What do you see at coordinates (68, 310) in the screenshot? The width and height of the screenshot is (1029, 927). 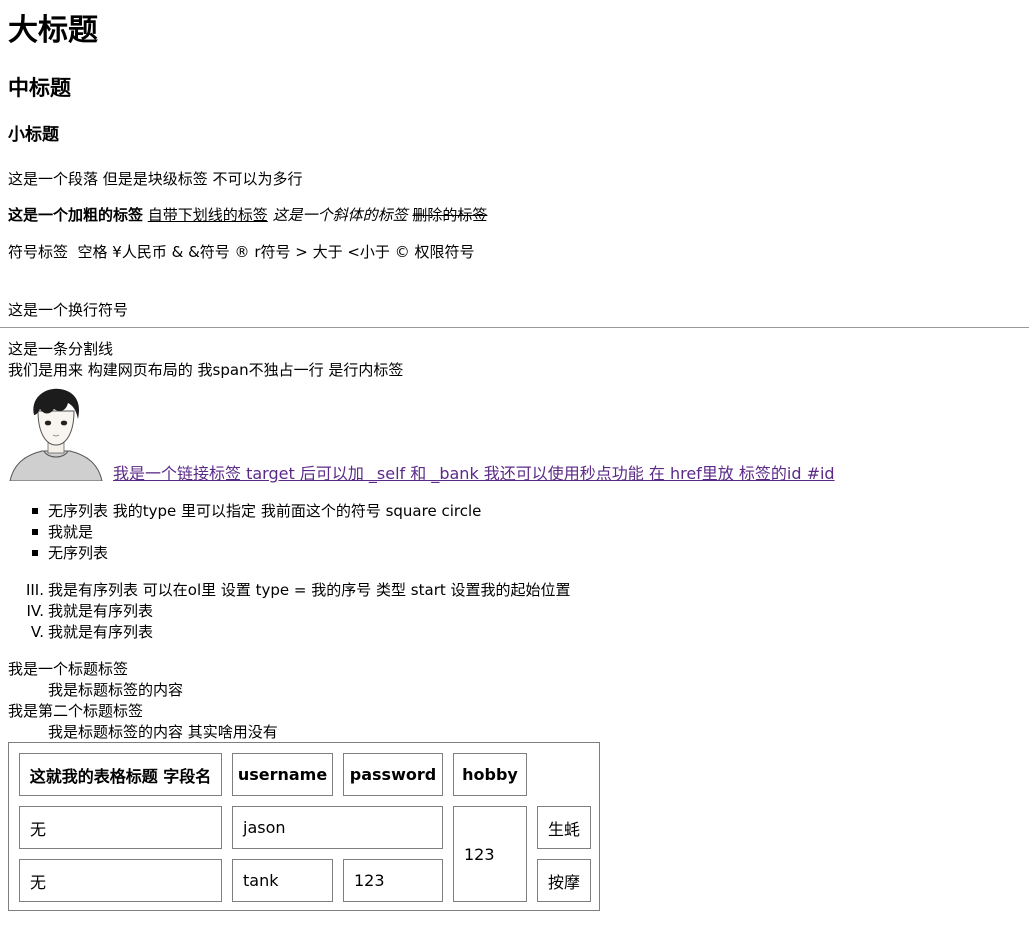 I see `line-break-text: 这是一个换行符号` at bounding box center [68, 310].